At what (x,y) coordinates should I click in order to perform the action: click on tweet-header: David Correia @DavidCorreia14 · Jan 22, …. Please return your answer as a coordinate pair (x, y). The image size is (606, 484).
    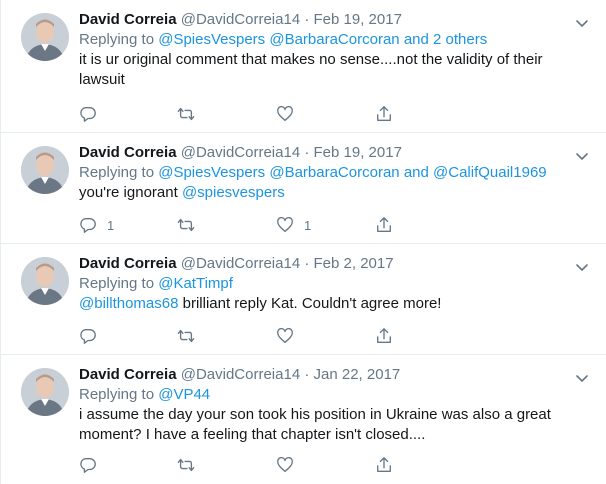
    Looking at the image, I should click on (323, 375).